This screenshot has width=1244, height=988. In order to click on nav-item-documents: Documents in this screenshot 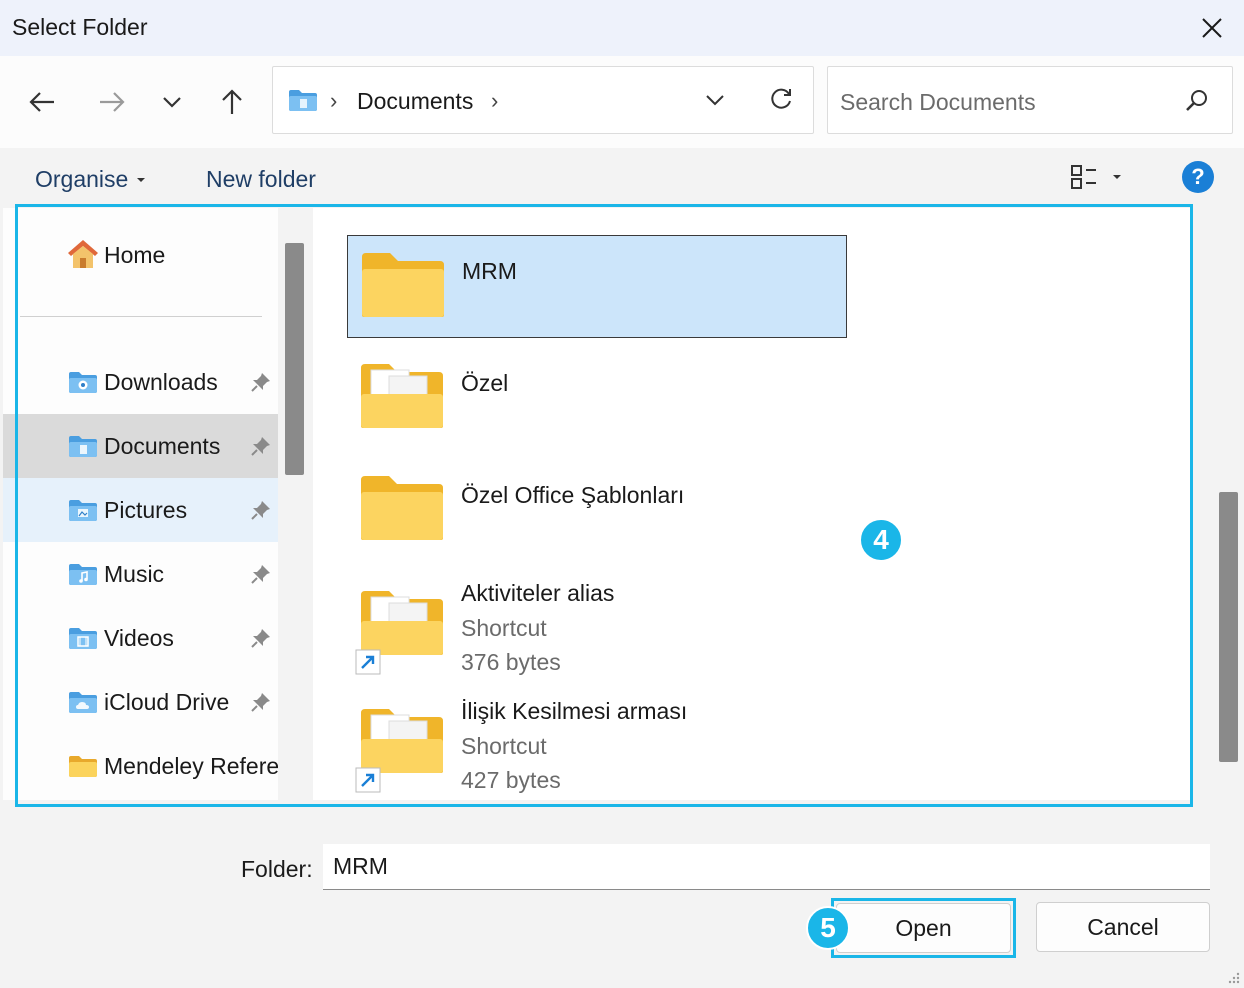, I will do `click(140, 446)`.